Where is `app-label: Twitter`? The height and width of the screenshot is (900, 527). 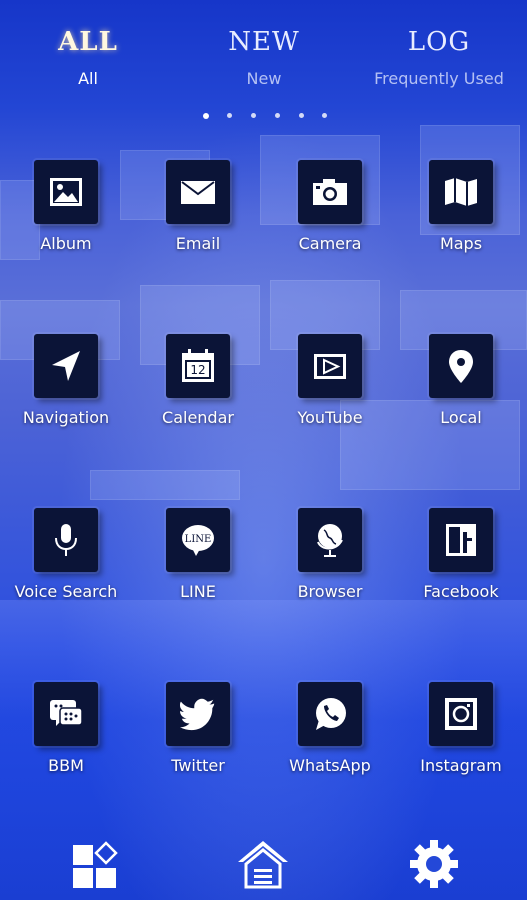
app-label: Twitter is located at coordinates (198, 765).